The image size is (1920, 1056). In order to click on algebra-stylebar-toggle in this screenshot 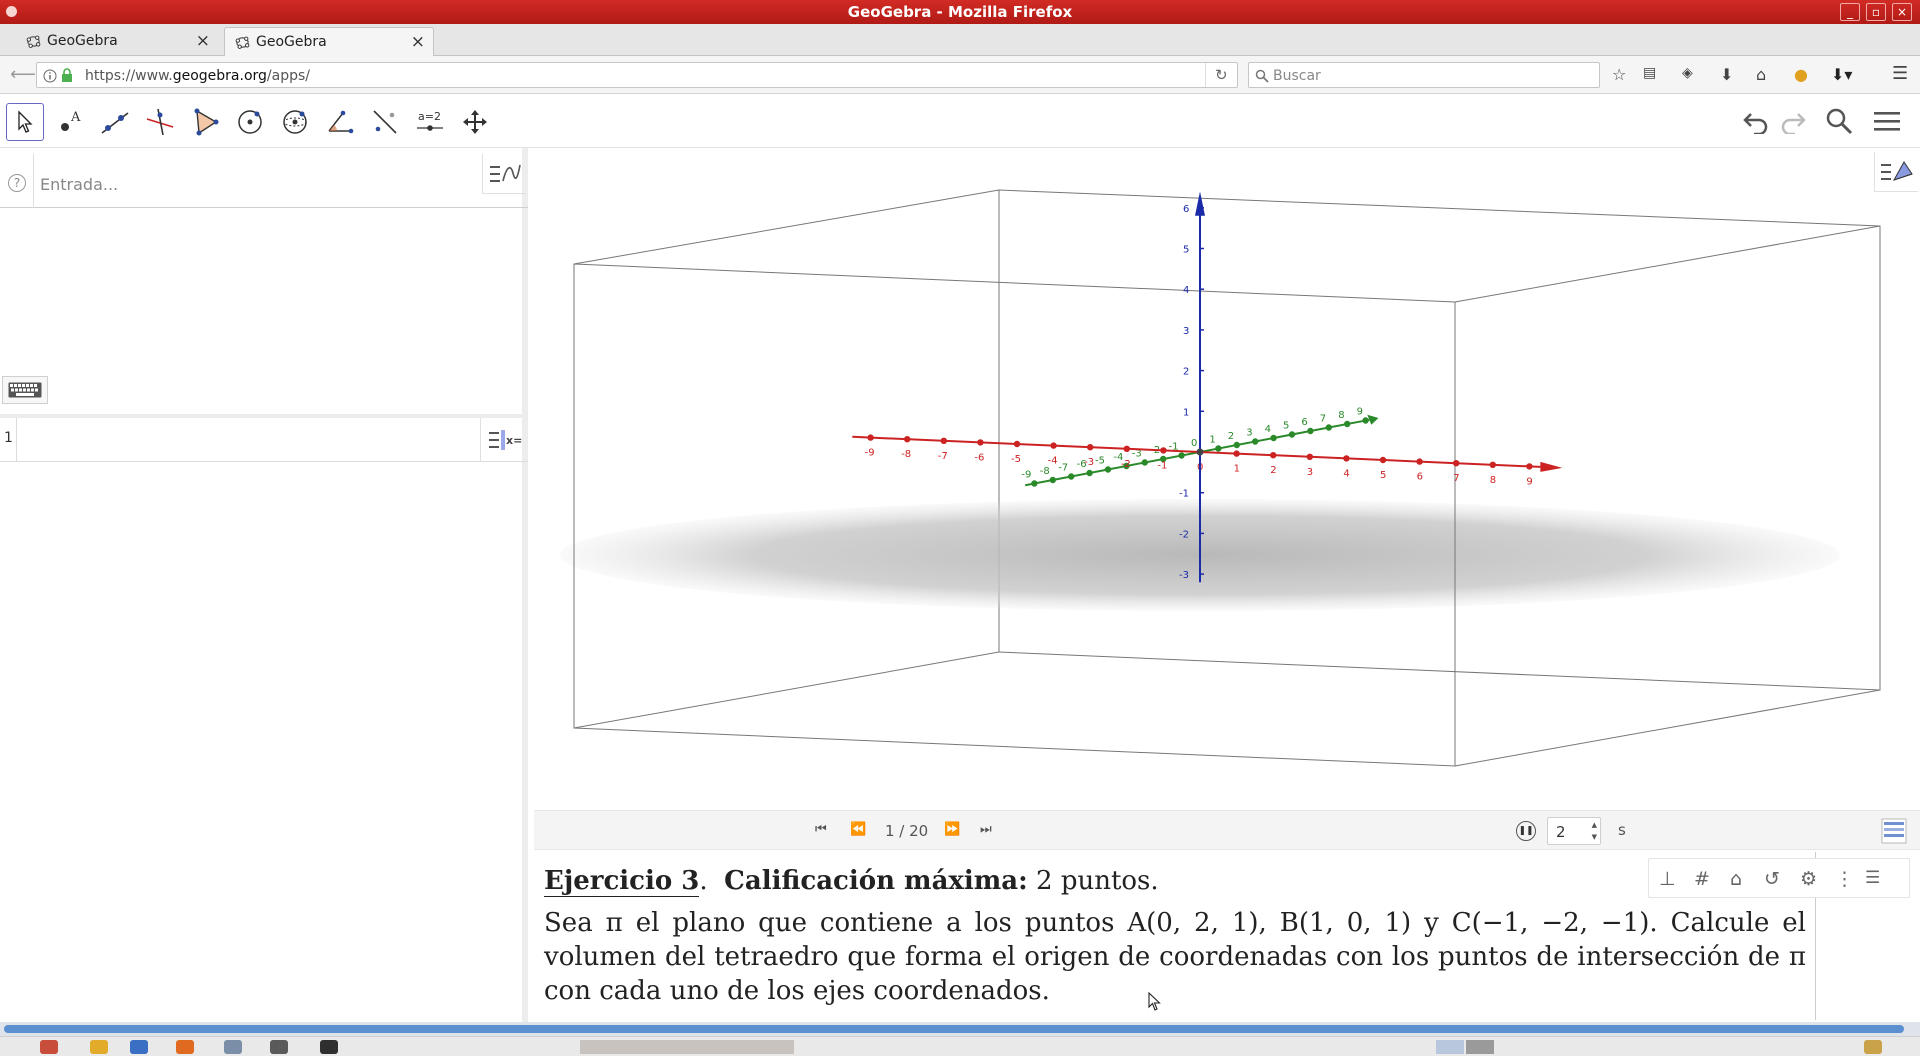, I will do `click(504, 174)`.